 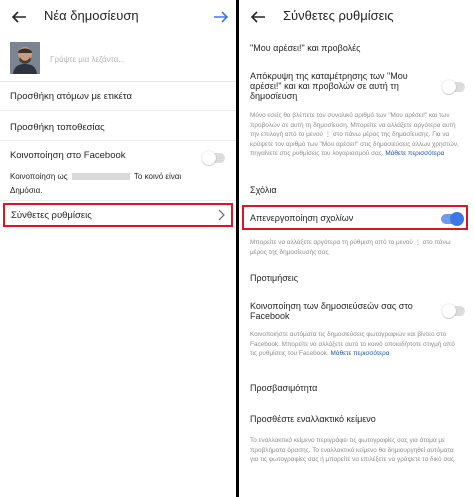 I want to click on disable-comments-row: Απενεργοποίηση σχολίων, so click(x=355, y=217).